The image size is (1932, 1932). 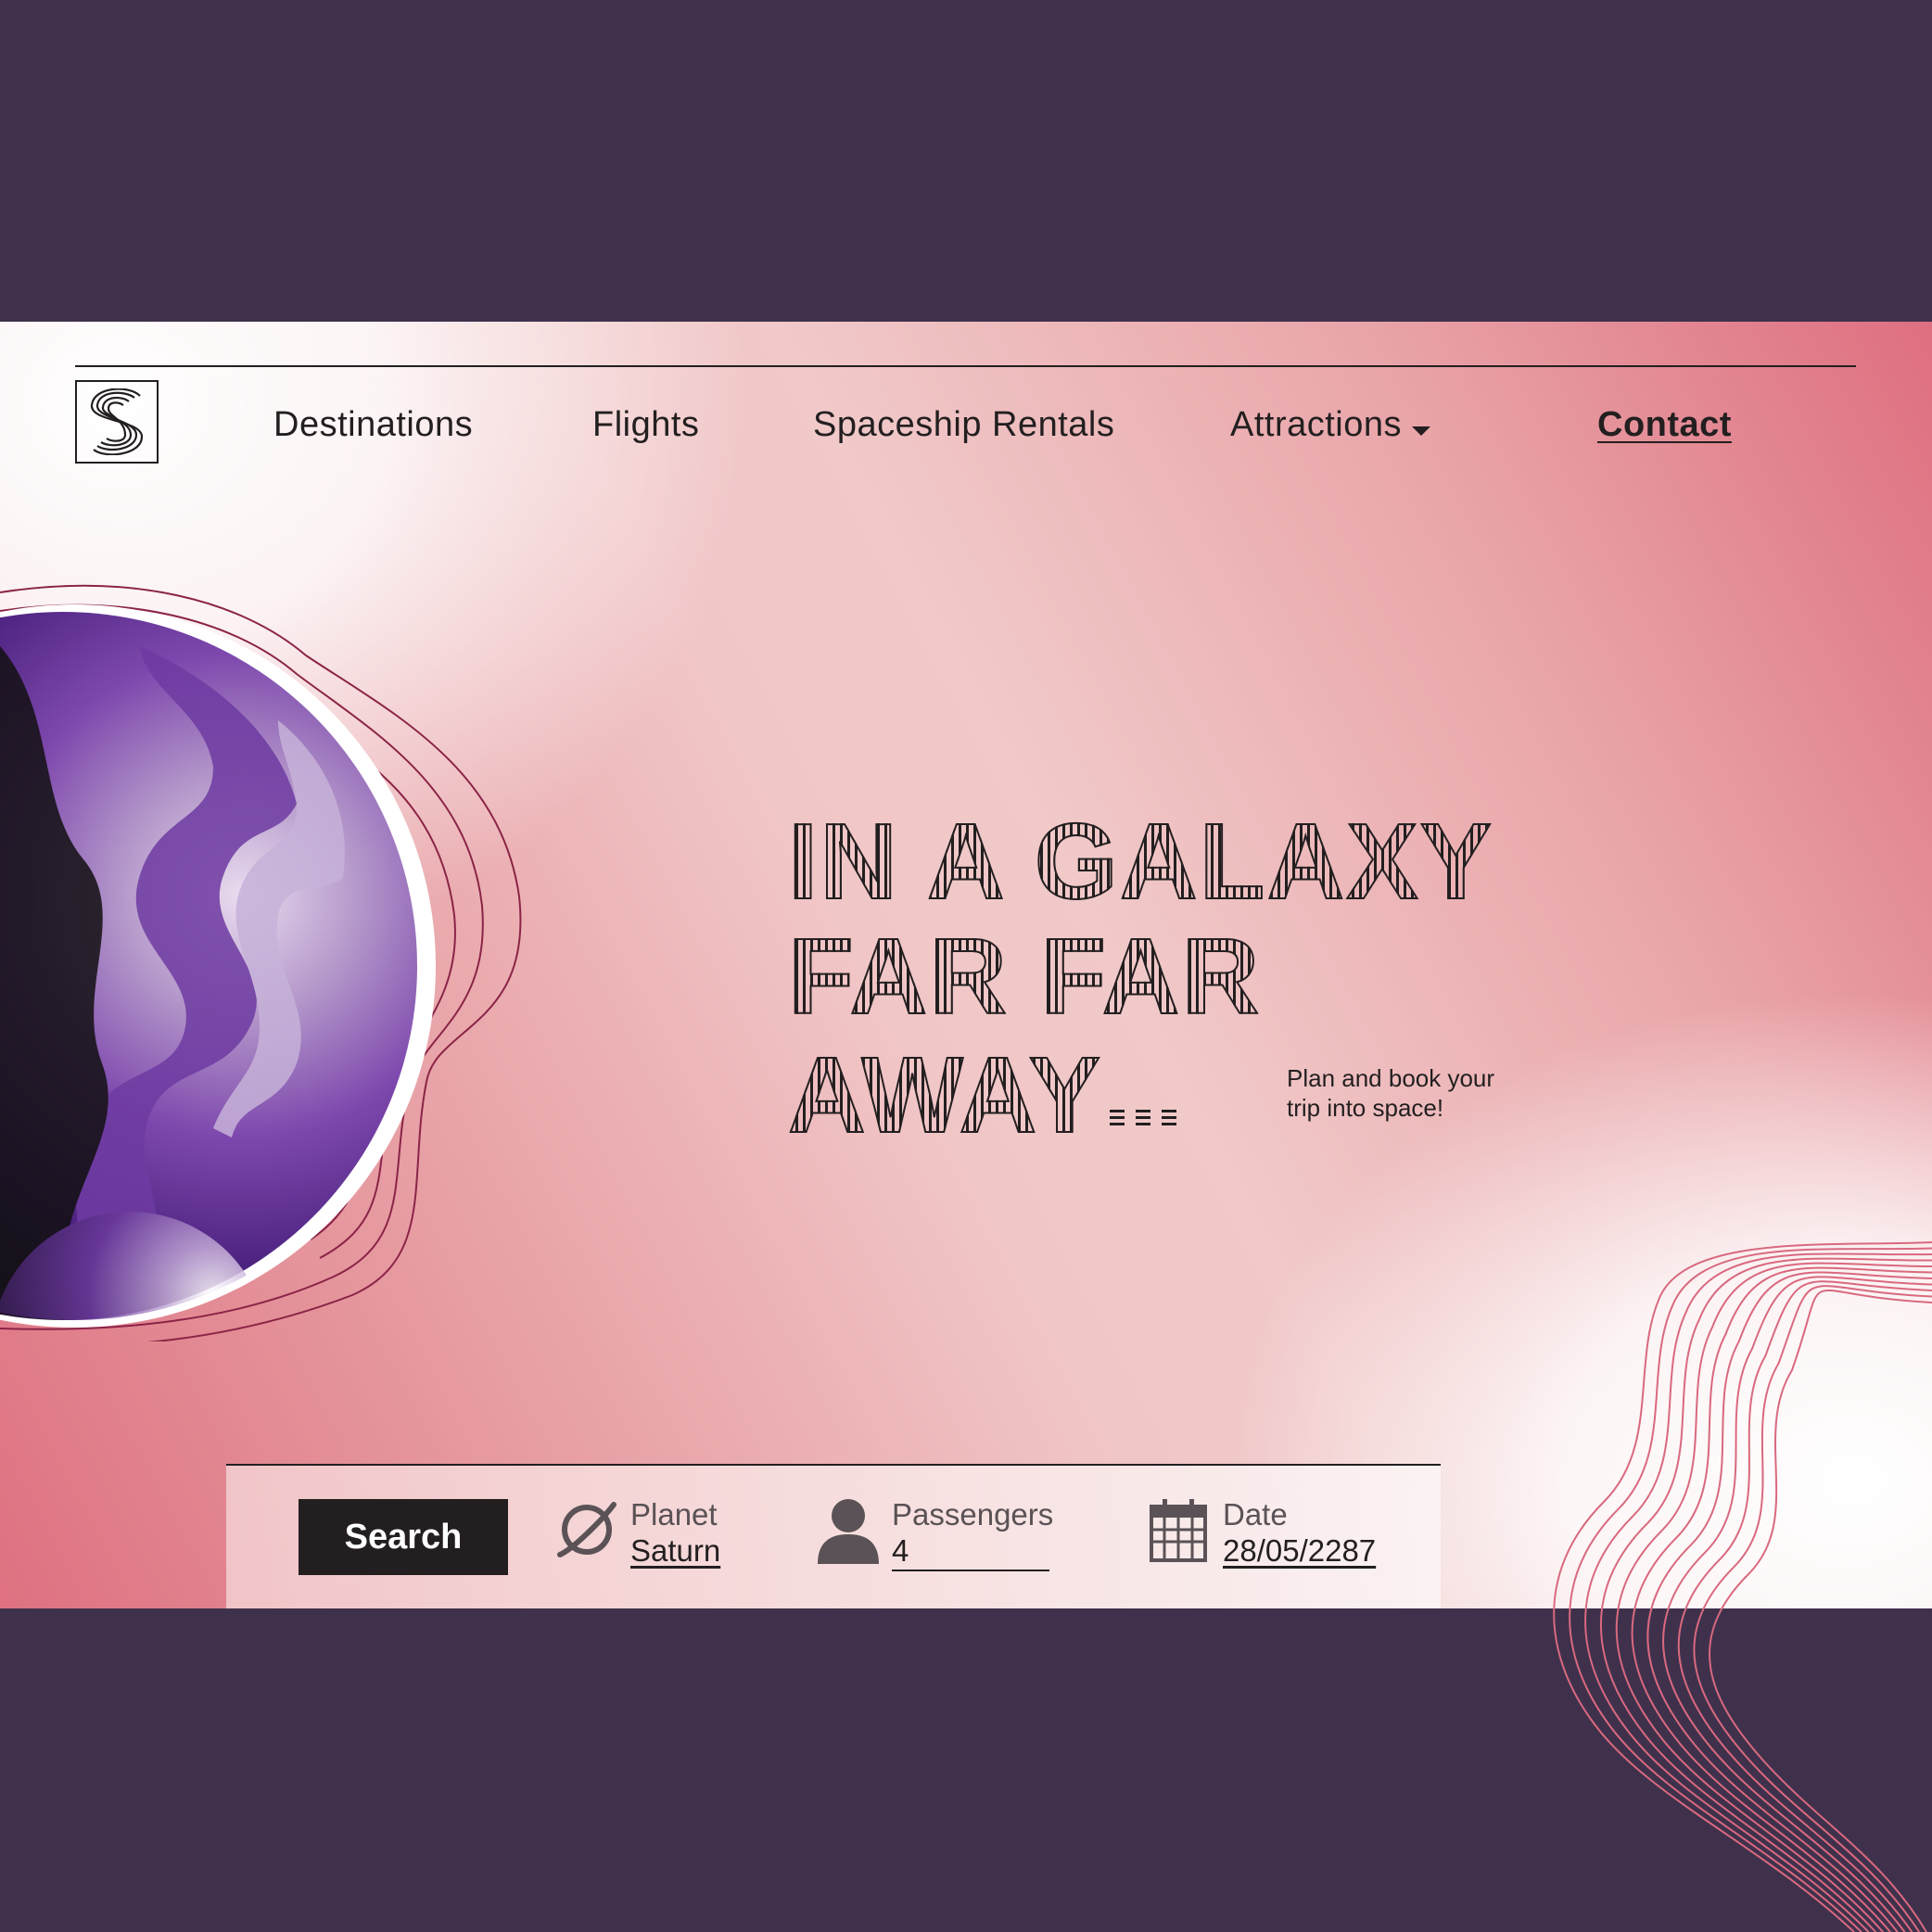 I want to click on passengers-label: Passengers, so click(x=973, y=1514).